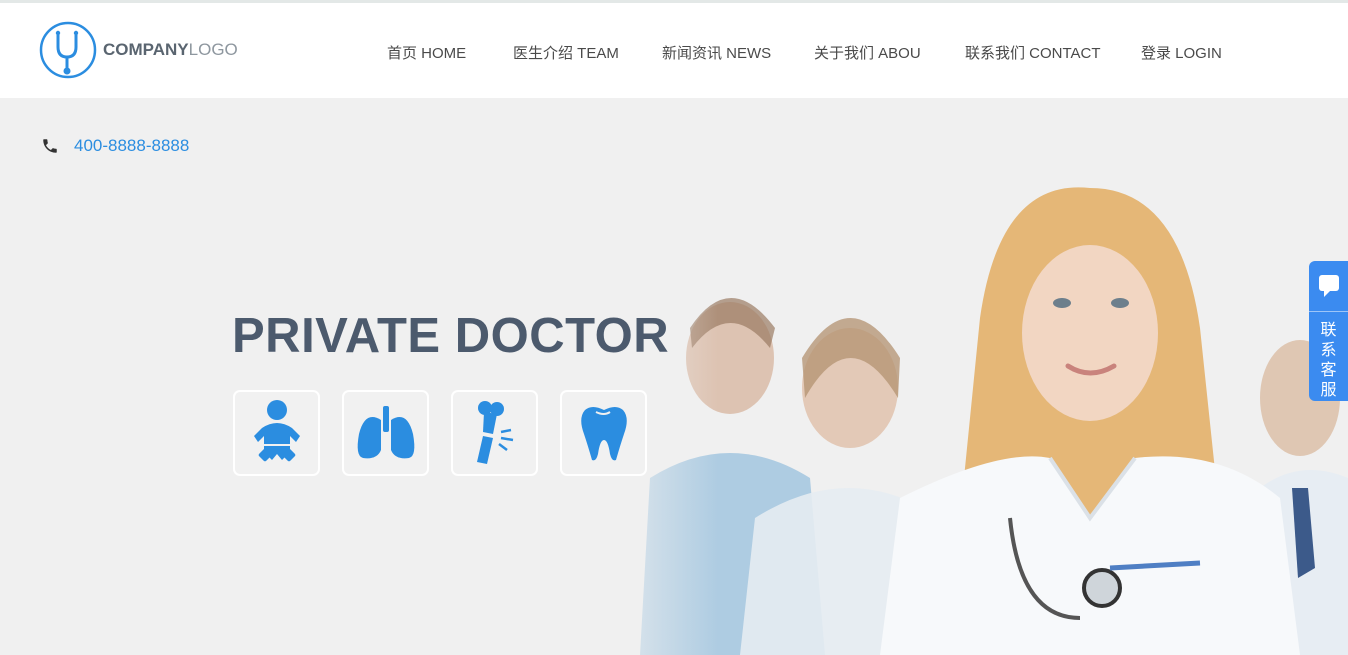  Describe the element at coordinates (68, 50) in the screenshot. I see `stethoscope-icon` at that location.